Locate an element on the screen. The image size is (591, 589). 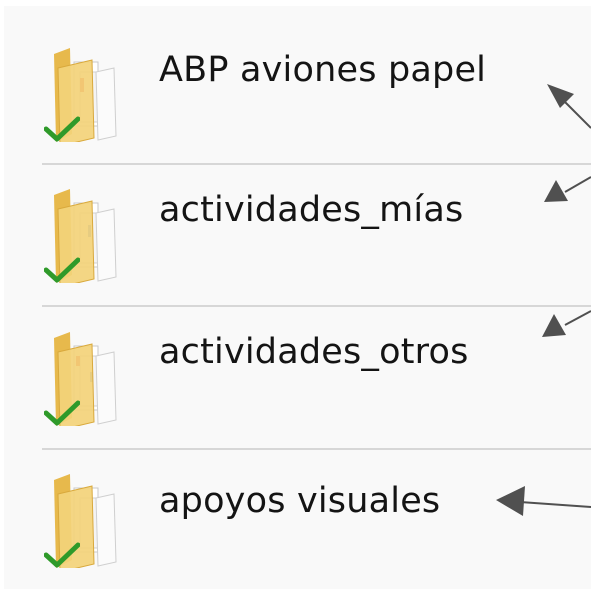
folder-name: apoyos visuales is located at coordinates (299, 501).